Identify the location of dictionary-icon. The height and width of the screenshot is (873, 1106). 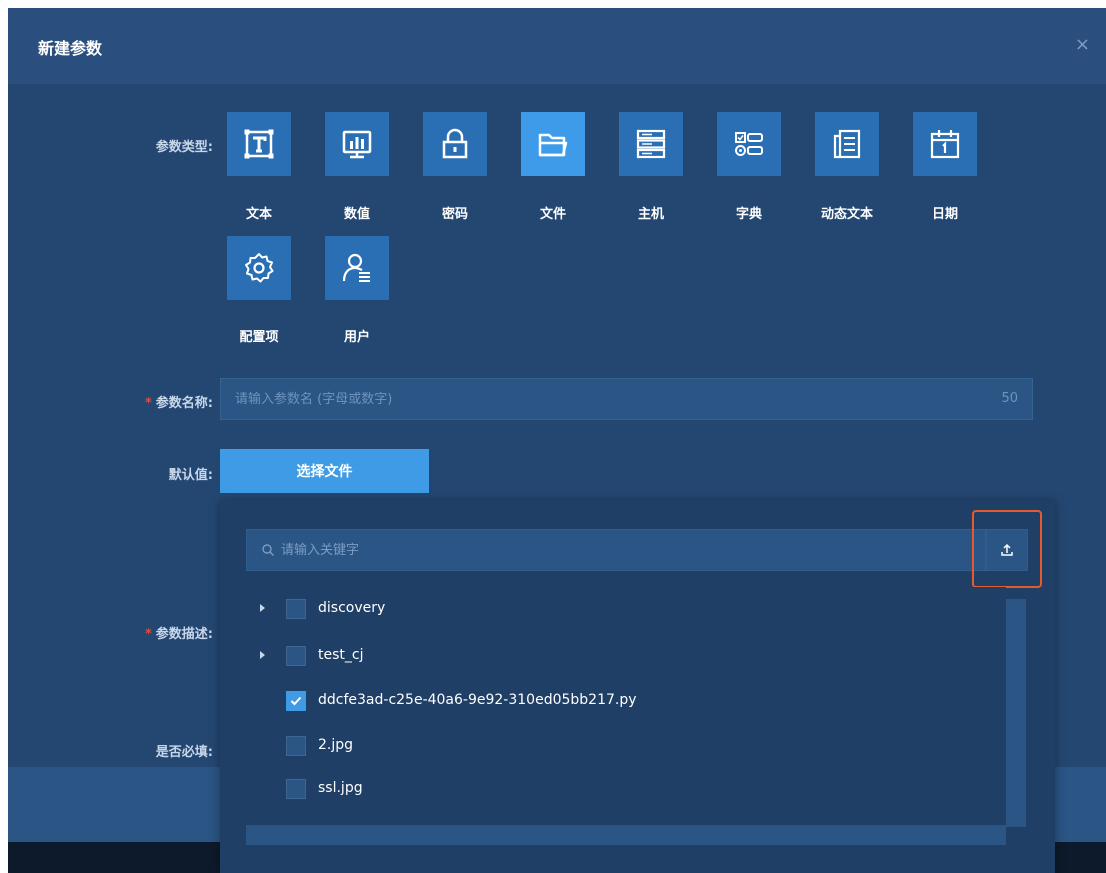
(749, 144).